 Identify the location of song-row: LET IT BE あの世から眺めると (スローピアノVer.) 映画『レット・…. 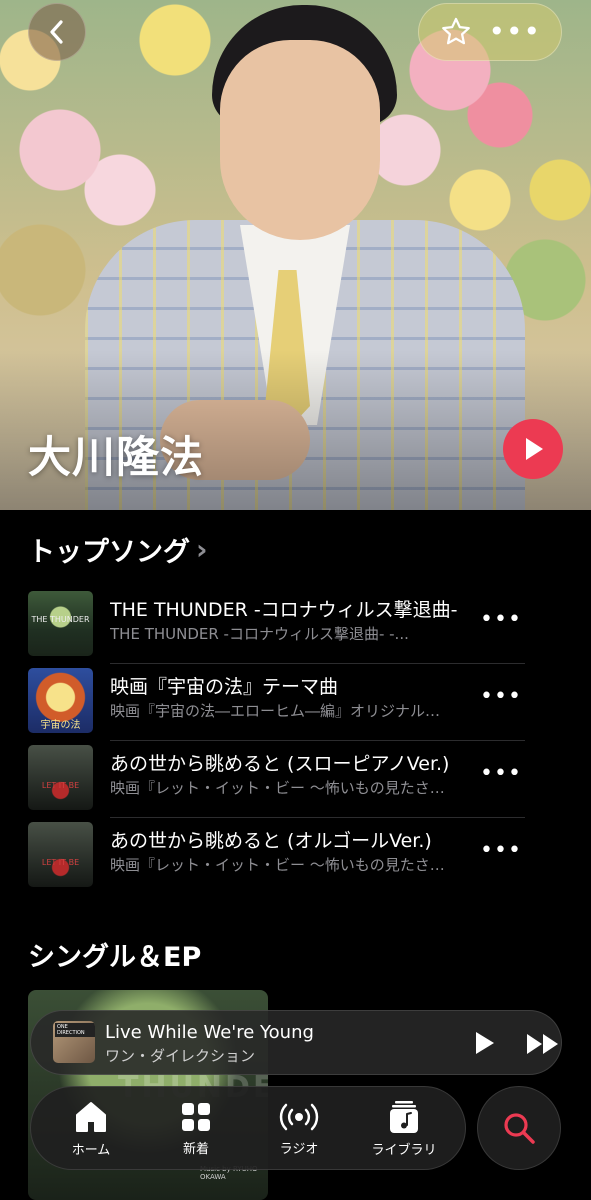
(298, 779).